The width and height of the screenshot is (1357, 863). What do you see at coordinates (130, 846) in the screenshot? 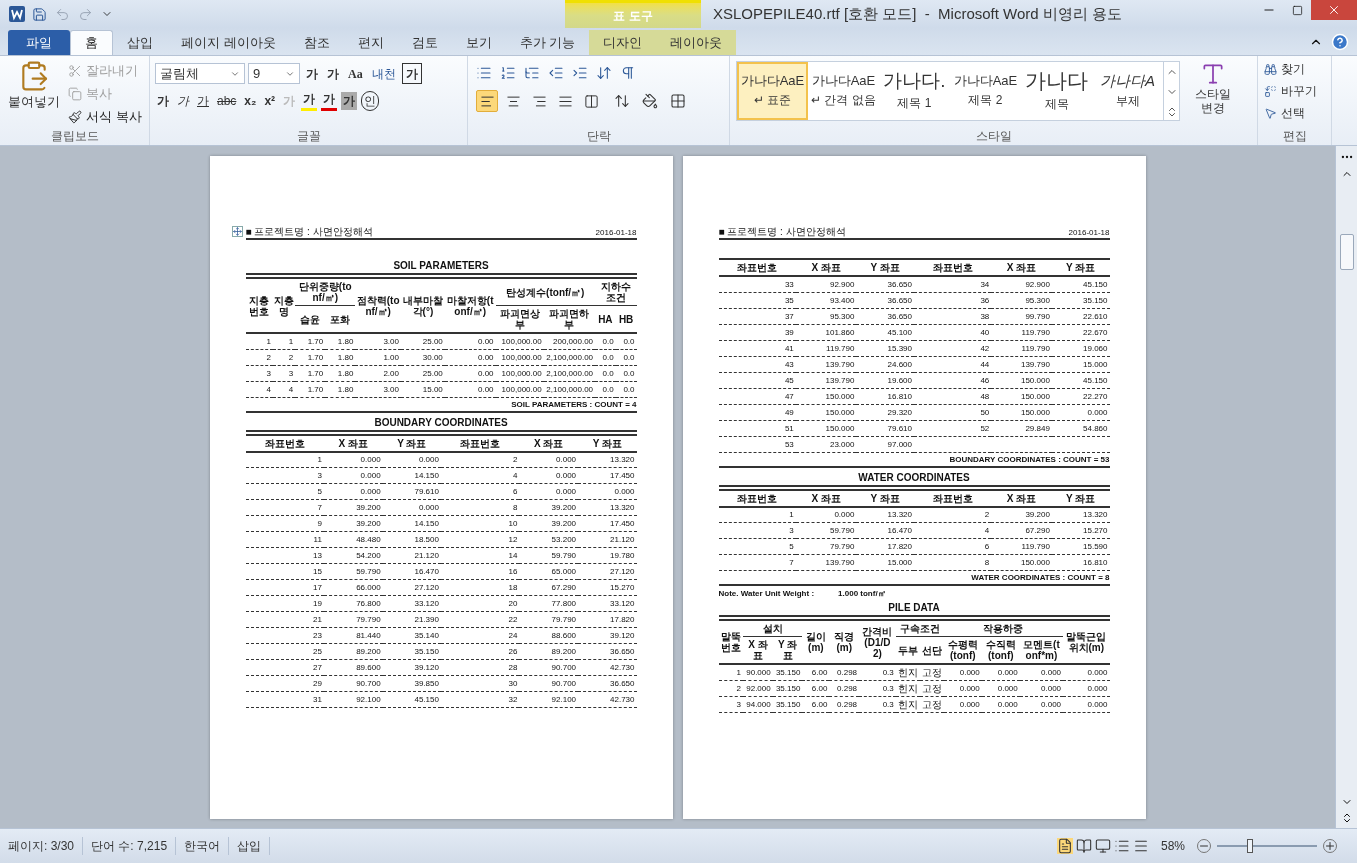
I see `status-item: 단어 수: 7,215` at bounding box center [130, 846].